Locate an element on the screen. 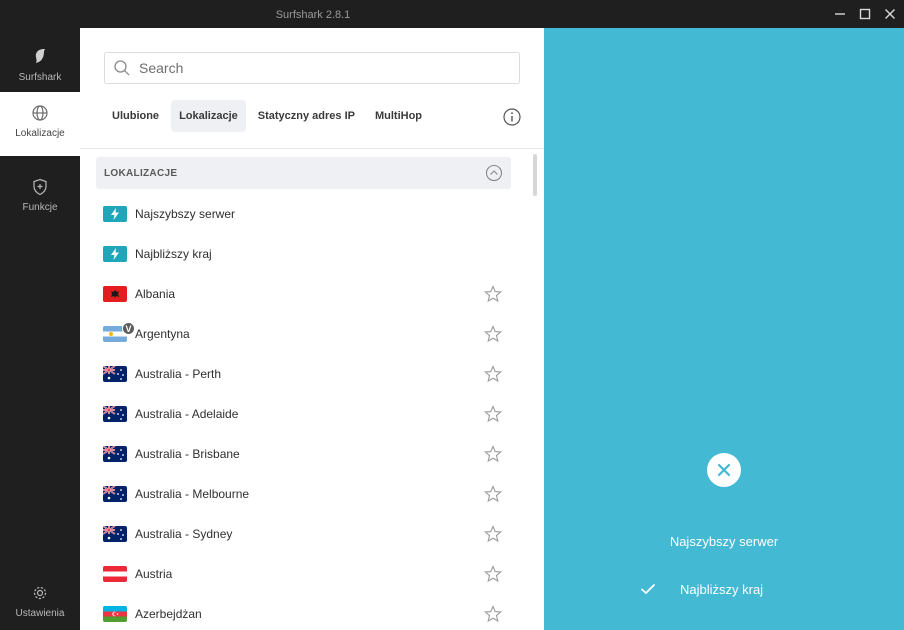 The height and width of the screenshot is (630, 904). sidebar-item-label: Funkcje is located at coordinates (40, 207).